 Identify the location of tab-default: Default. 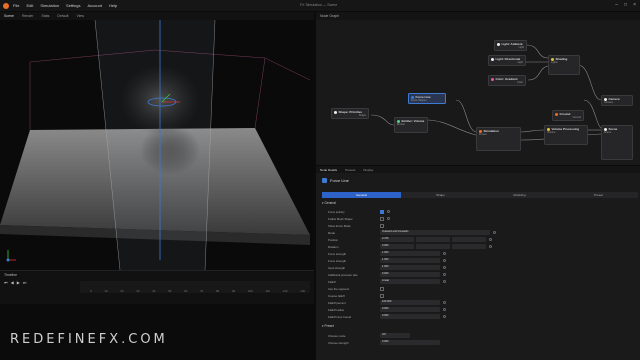
(62, 16).